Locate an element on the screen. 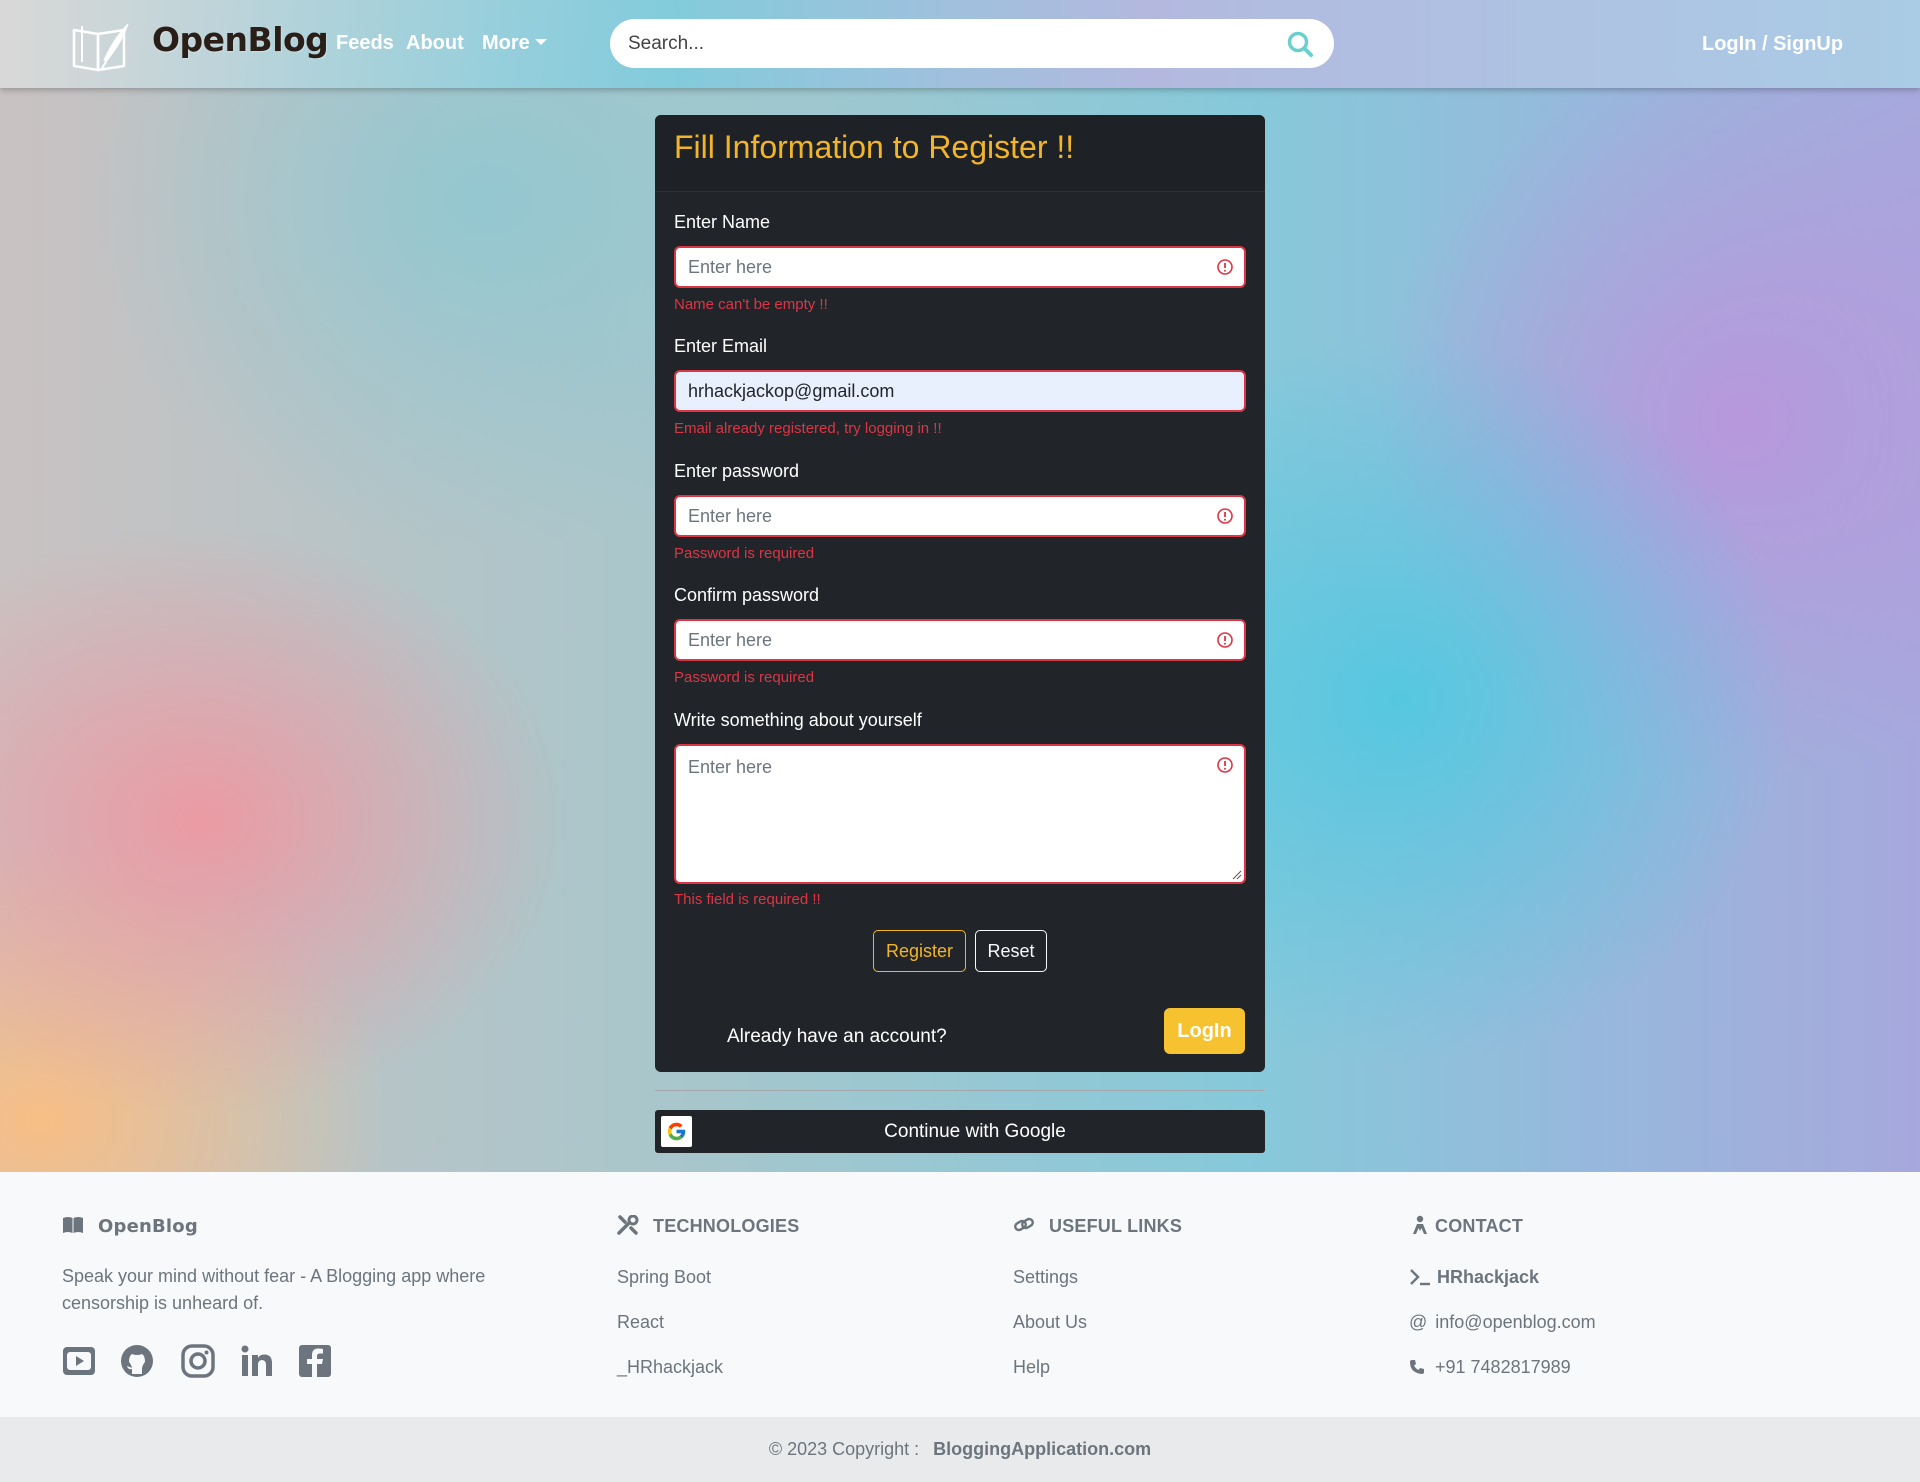 The width and height of the screenshot is (1920, 1482). email-input is located at coordinates (948, 391).